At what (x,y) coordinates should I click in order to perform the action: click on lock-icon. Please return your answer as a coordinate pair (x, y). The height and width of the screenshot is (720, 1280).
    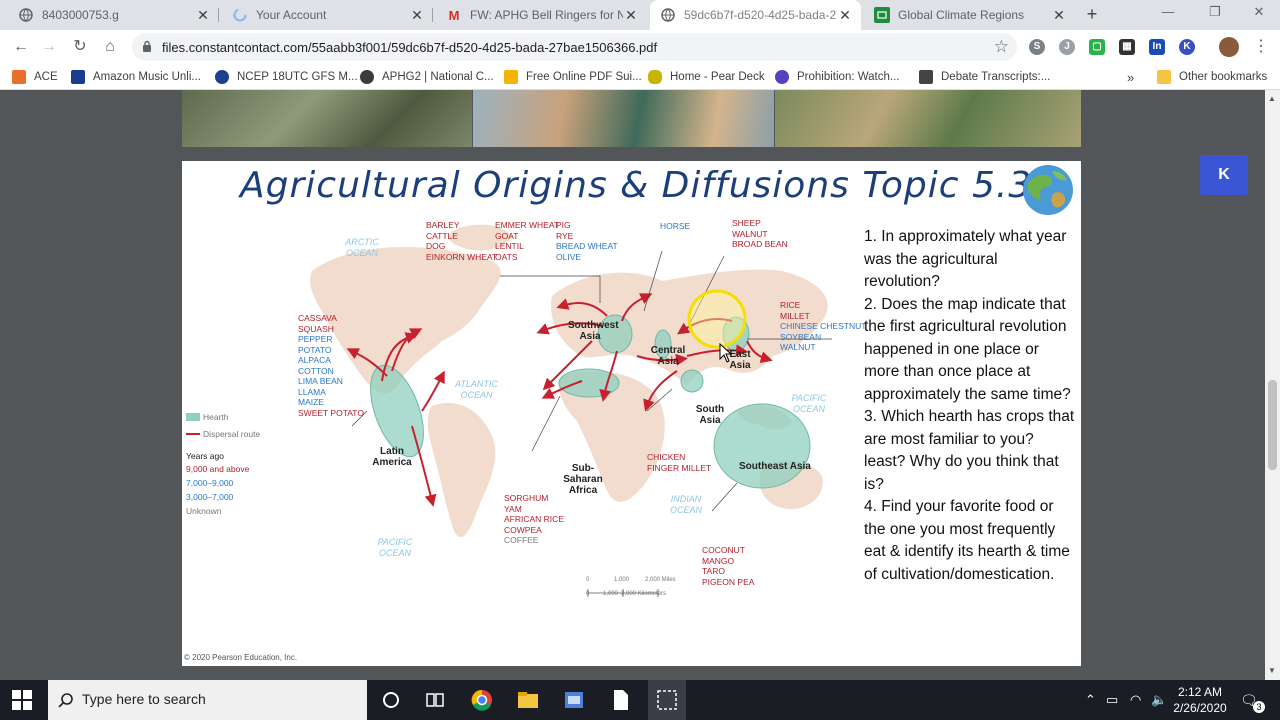
    Looking at the image, I should click on (147, 46).